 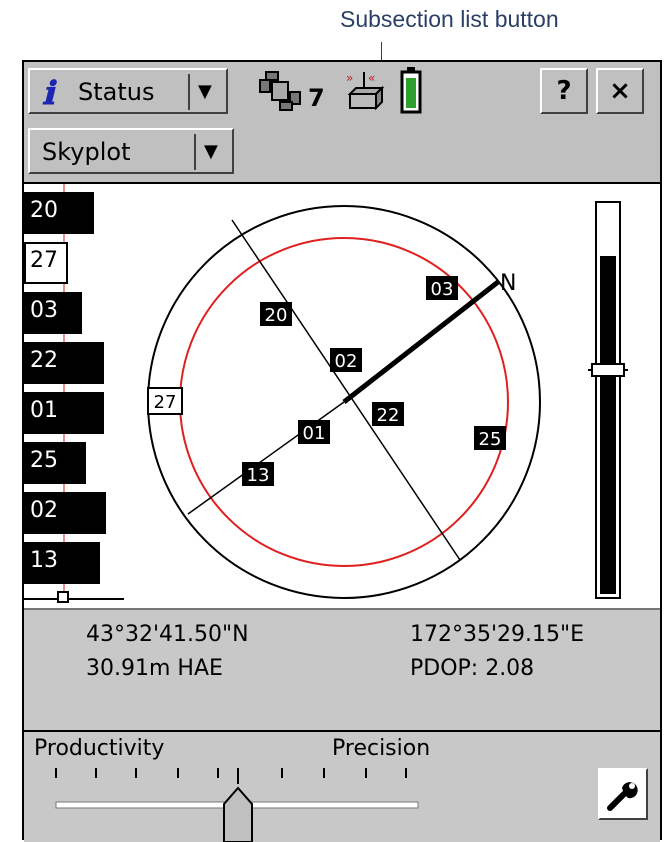 I want to click on callout-label: Subsection list button, so click(x=449, y=19).